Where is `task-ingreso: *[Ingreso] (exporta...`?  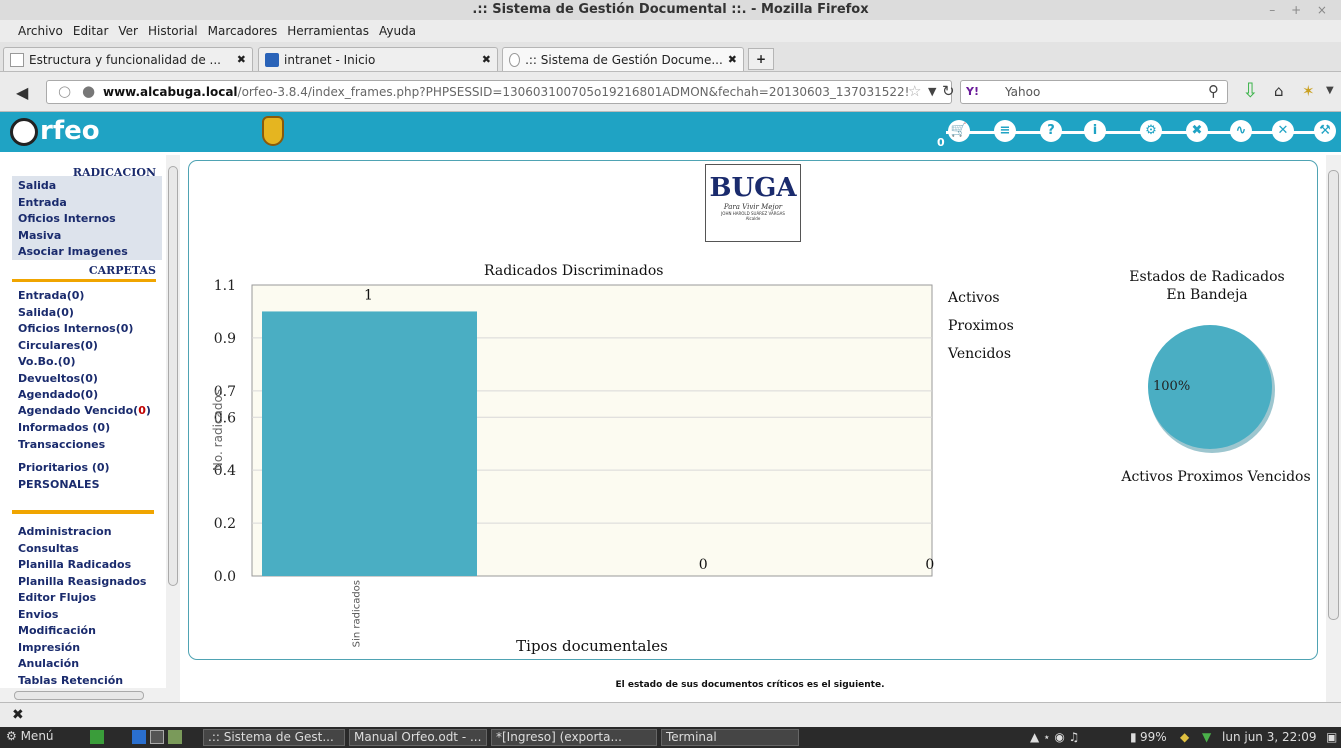
task-ingreso: *[Ingreso] (exporta... is located at coordinates (574, 737).